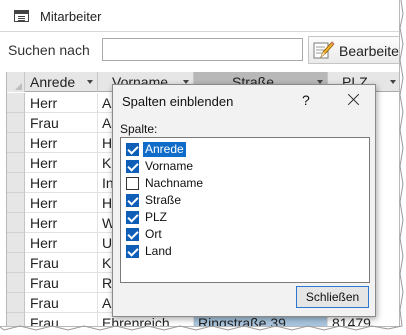 The image size is (406, 335). Describe the element at coordinates (174, 183) in the screenshot. I see `column-list-item-label: Nachname` at that location.